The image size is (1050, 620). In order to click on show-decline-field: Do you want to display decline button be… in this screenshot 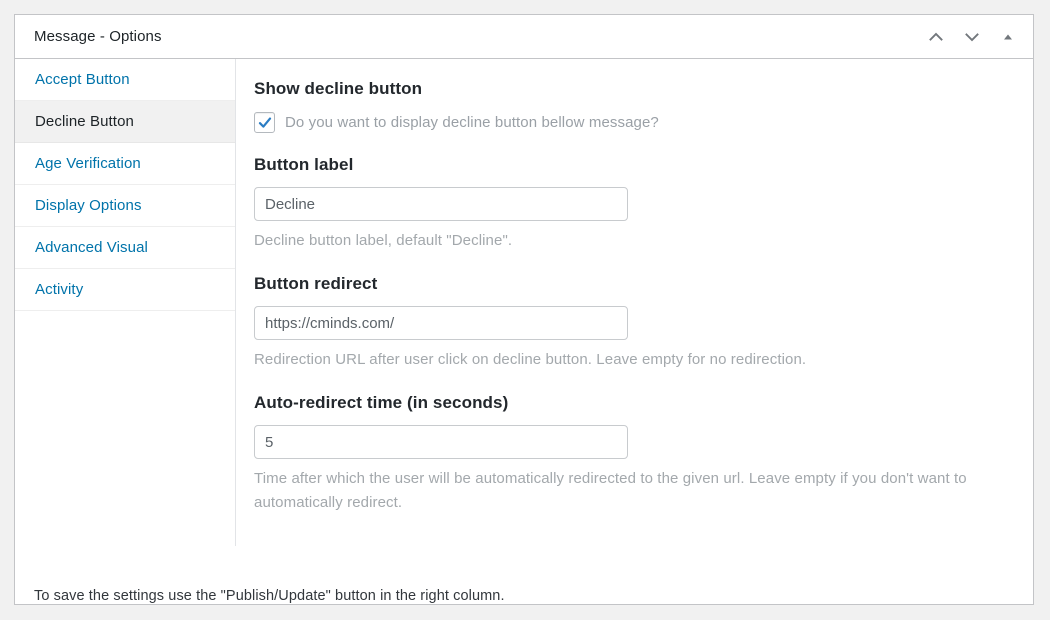, I will do `click(632, 122)`.